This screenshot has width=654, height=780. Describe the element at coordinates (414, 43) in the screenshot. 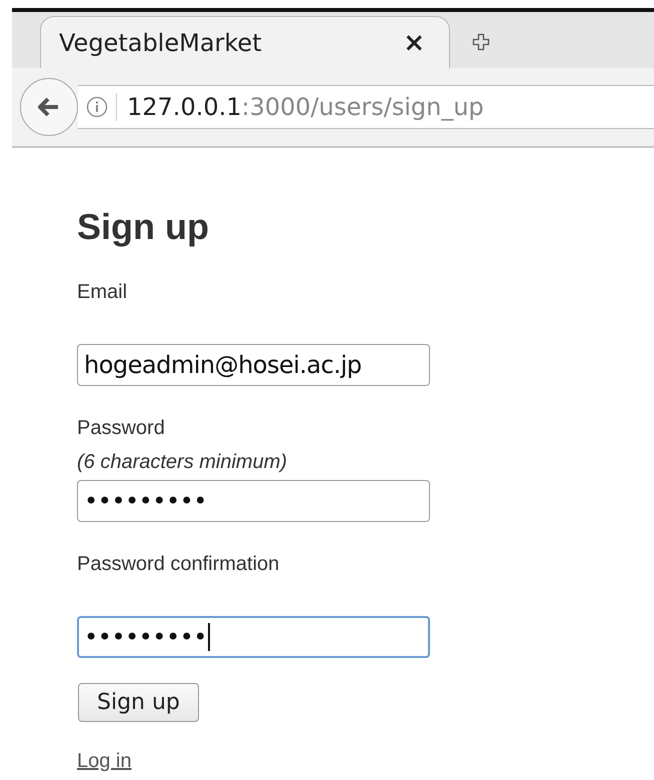

I see `close-tab-button: ×` at that location.